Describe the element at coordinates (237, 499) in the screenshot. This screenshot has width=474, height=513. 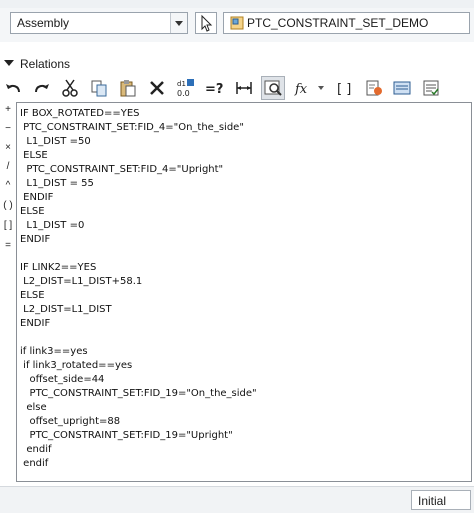
I see `status-bar: Initial` at that location.